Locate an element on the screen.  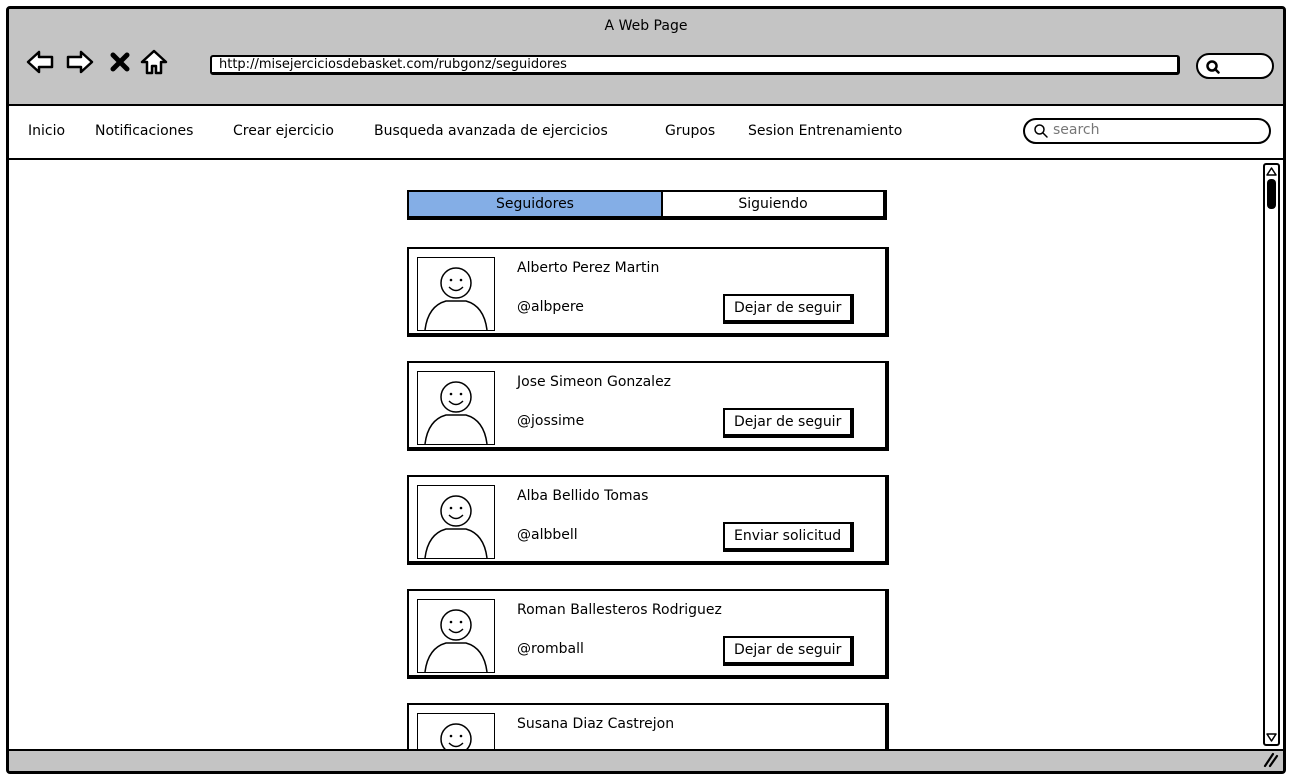
resize-grip-icon is located at coordinates (1270, 759).